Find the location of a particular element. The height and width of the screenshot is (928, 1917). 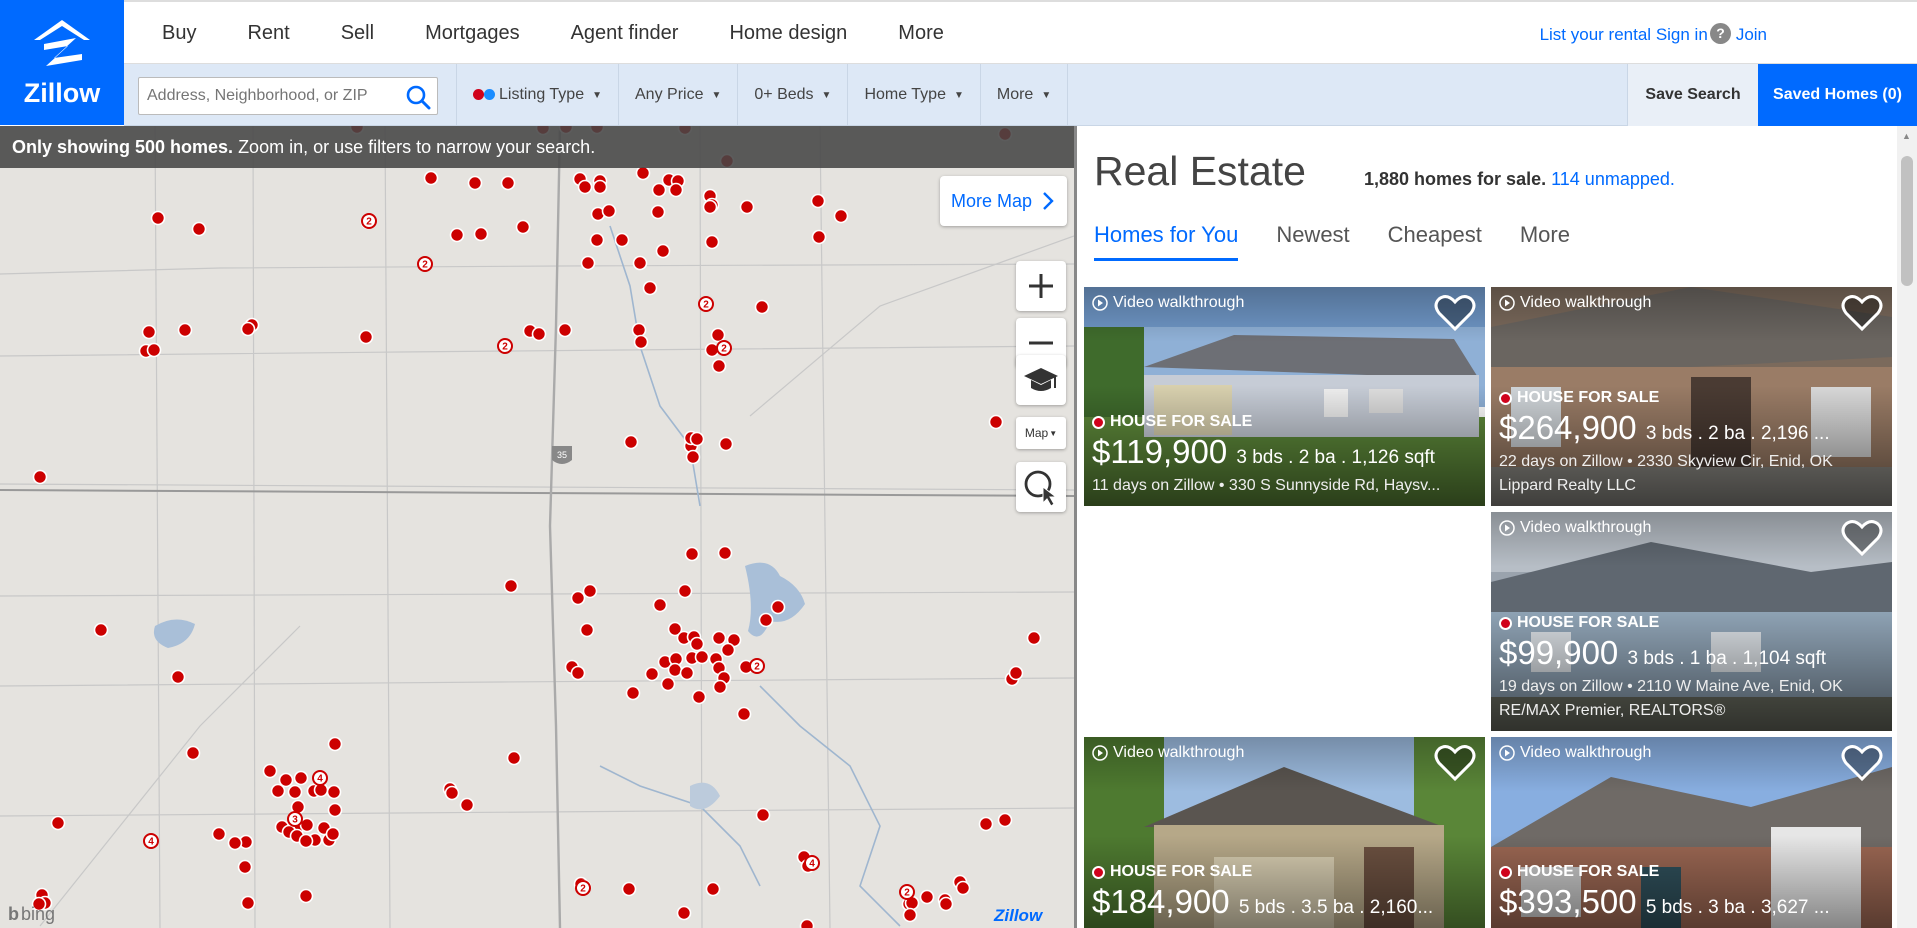

more-filter: More ▼ is located at coordinates (1024, 95).